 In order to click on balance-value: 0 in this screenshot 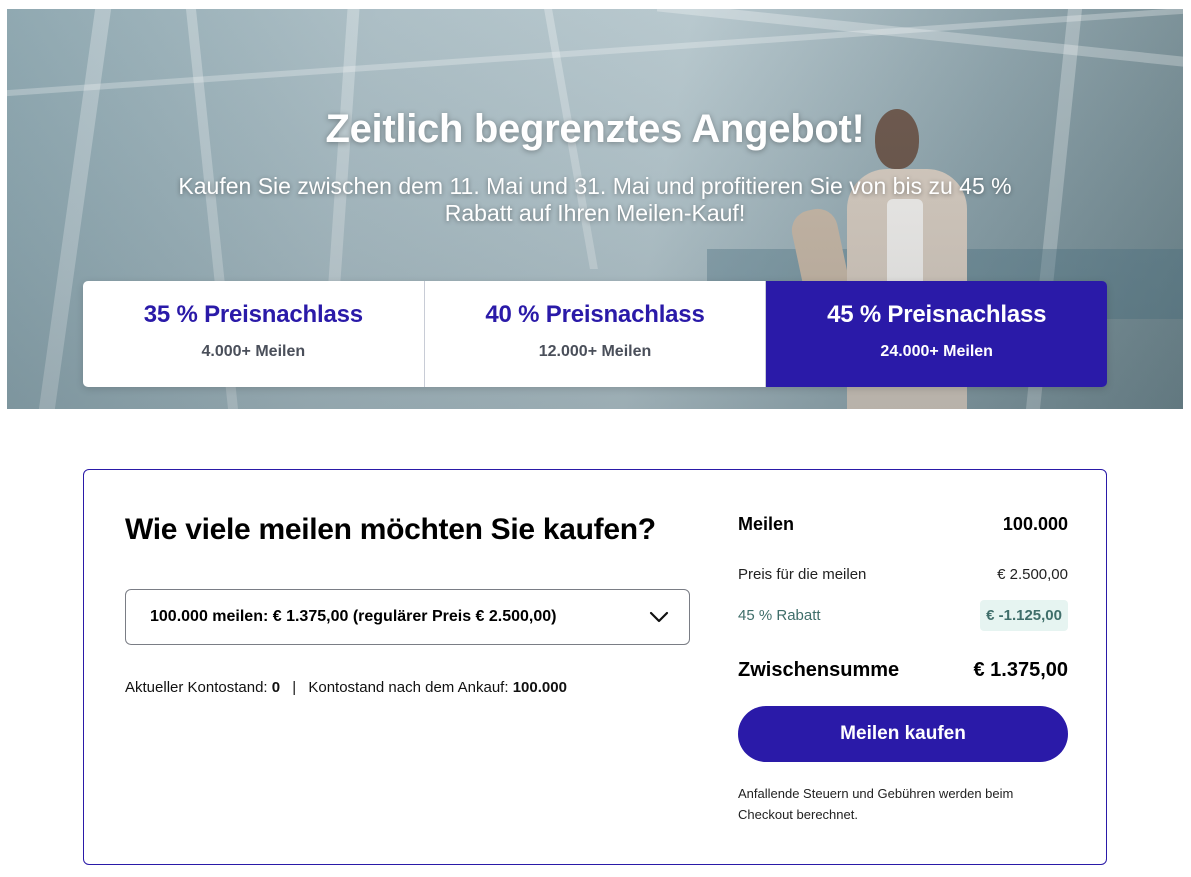, I will do `click(276, 687)`.